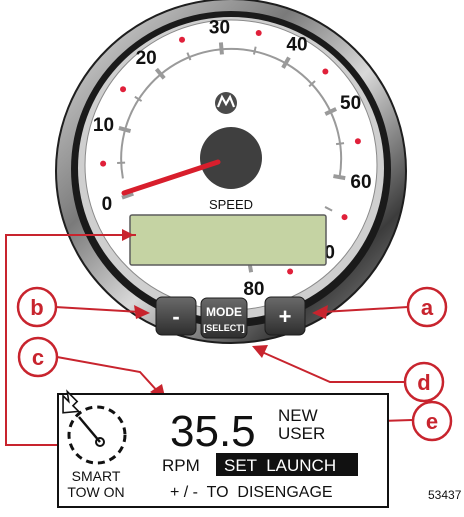 The width and height of the screenshot is (464, 517). What do you see at coordinates (298, 415) in the screenshot?
I see `new-user-line1: NEW` at bounding box center [298, 415].